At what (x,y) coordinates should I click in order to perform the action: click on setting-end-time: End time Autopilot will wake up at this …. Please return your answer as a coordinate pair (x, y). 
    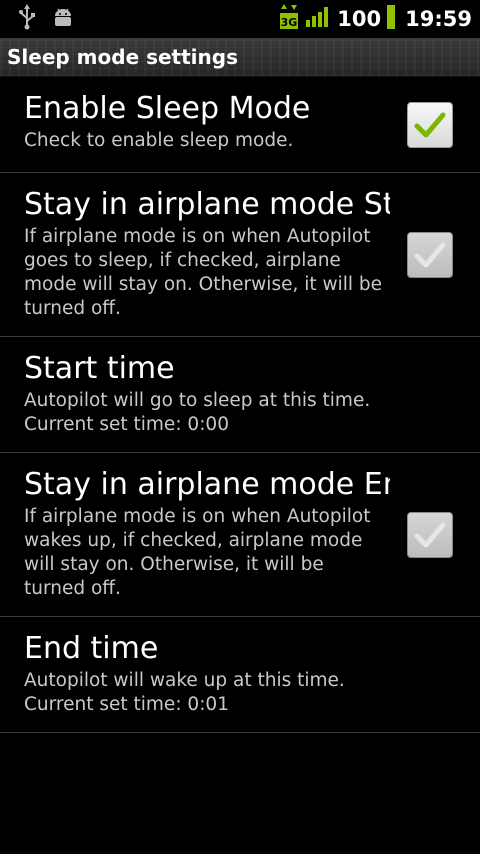
    Looking at the image, I should click on (240, 675).